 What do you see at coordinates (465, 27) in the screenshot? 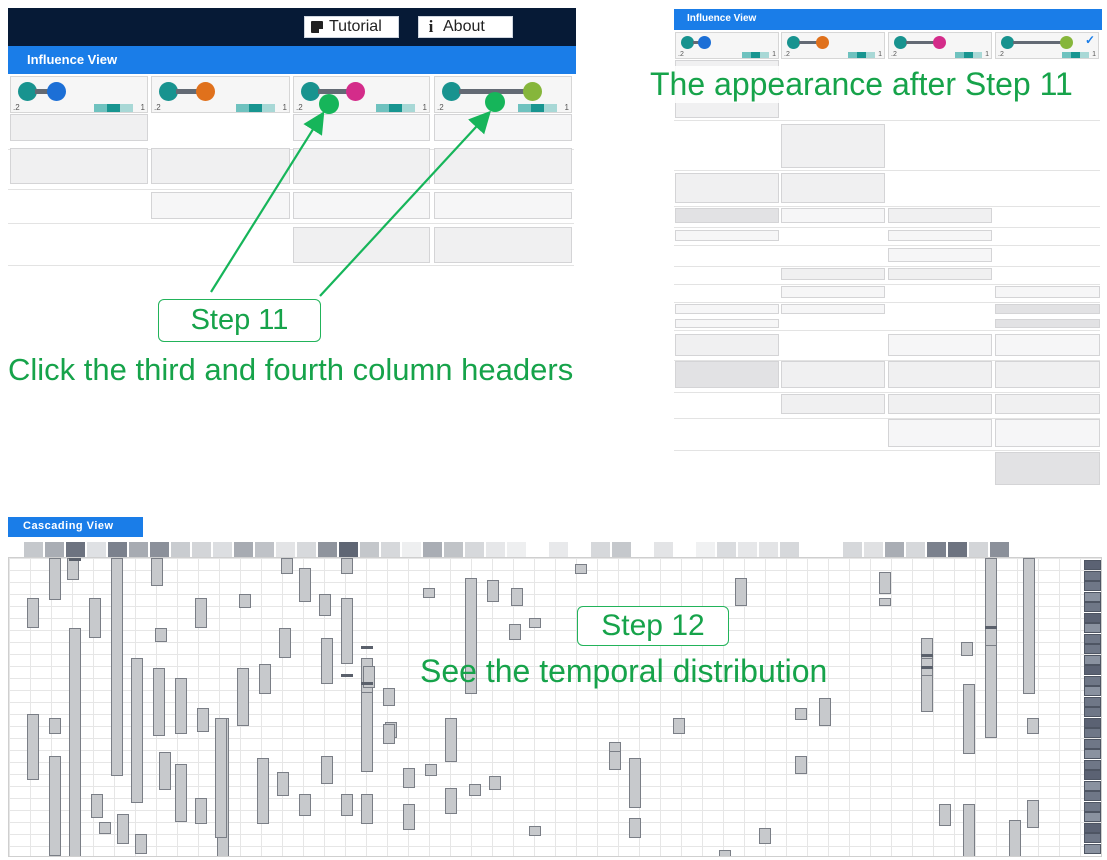
I see `about-button: i About` at bounding box center [465, 27].